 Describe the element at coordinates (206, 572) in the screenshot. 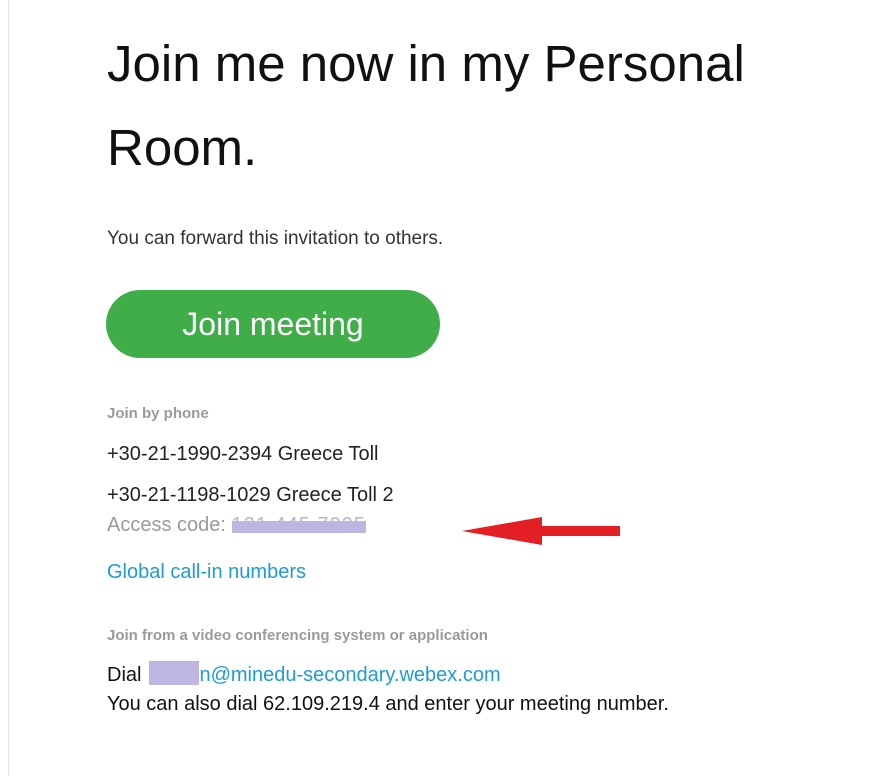

I see `global-call-in-numbers-link: Global call-in numbers` at that location.